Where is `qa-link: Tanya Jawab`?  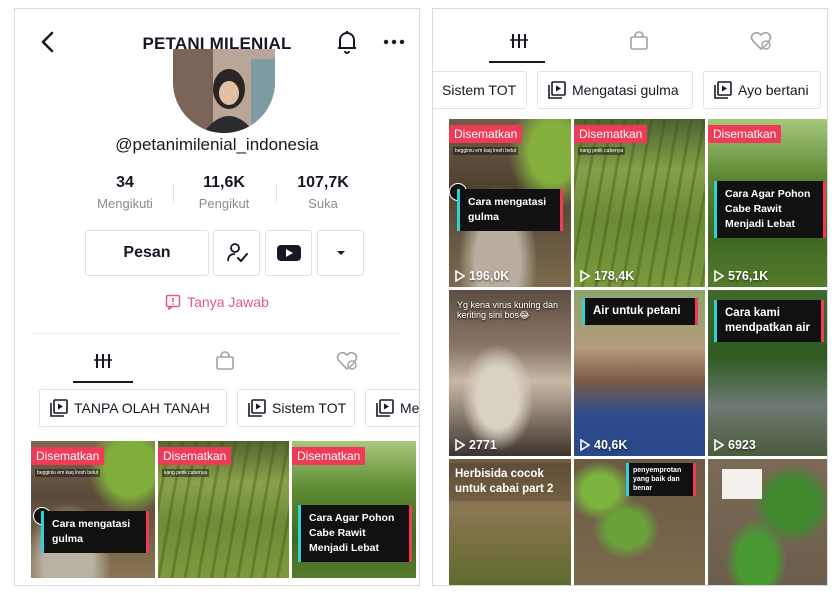
qa-link: Tanya Jawab is located at coordinates (217, 302).